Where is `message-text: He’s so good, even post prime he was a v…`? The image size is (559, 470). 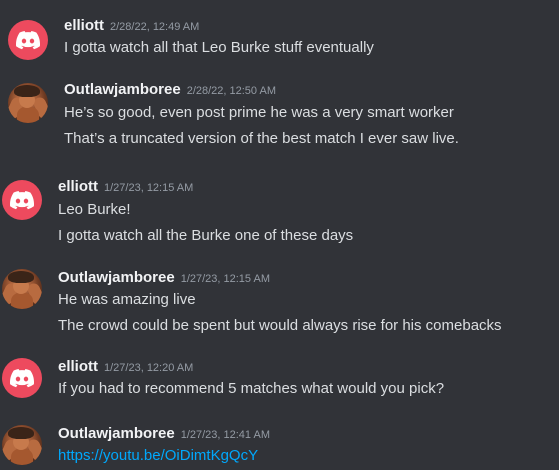
message-text: He’s so good, even post prime he was a v… is located at coordinates (259, 112).